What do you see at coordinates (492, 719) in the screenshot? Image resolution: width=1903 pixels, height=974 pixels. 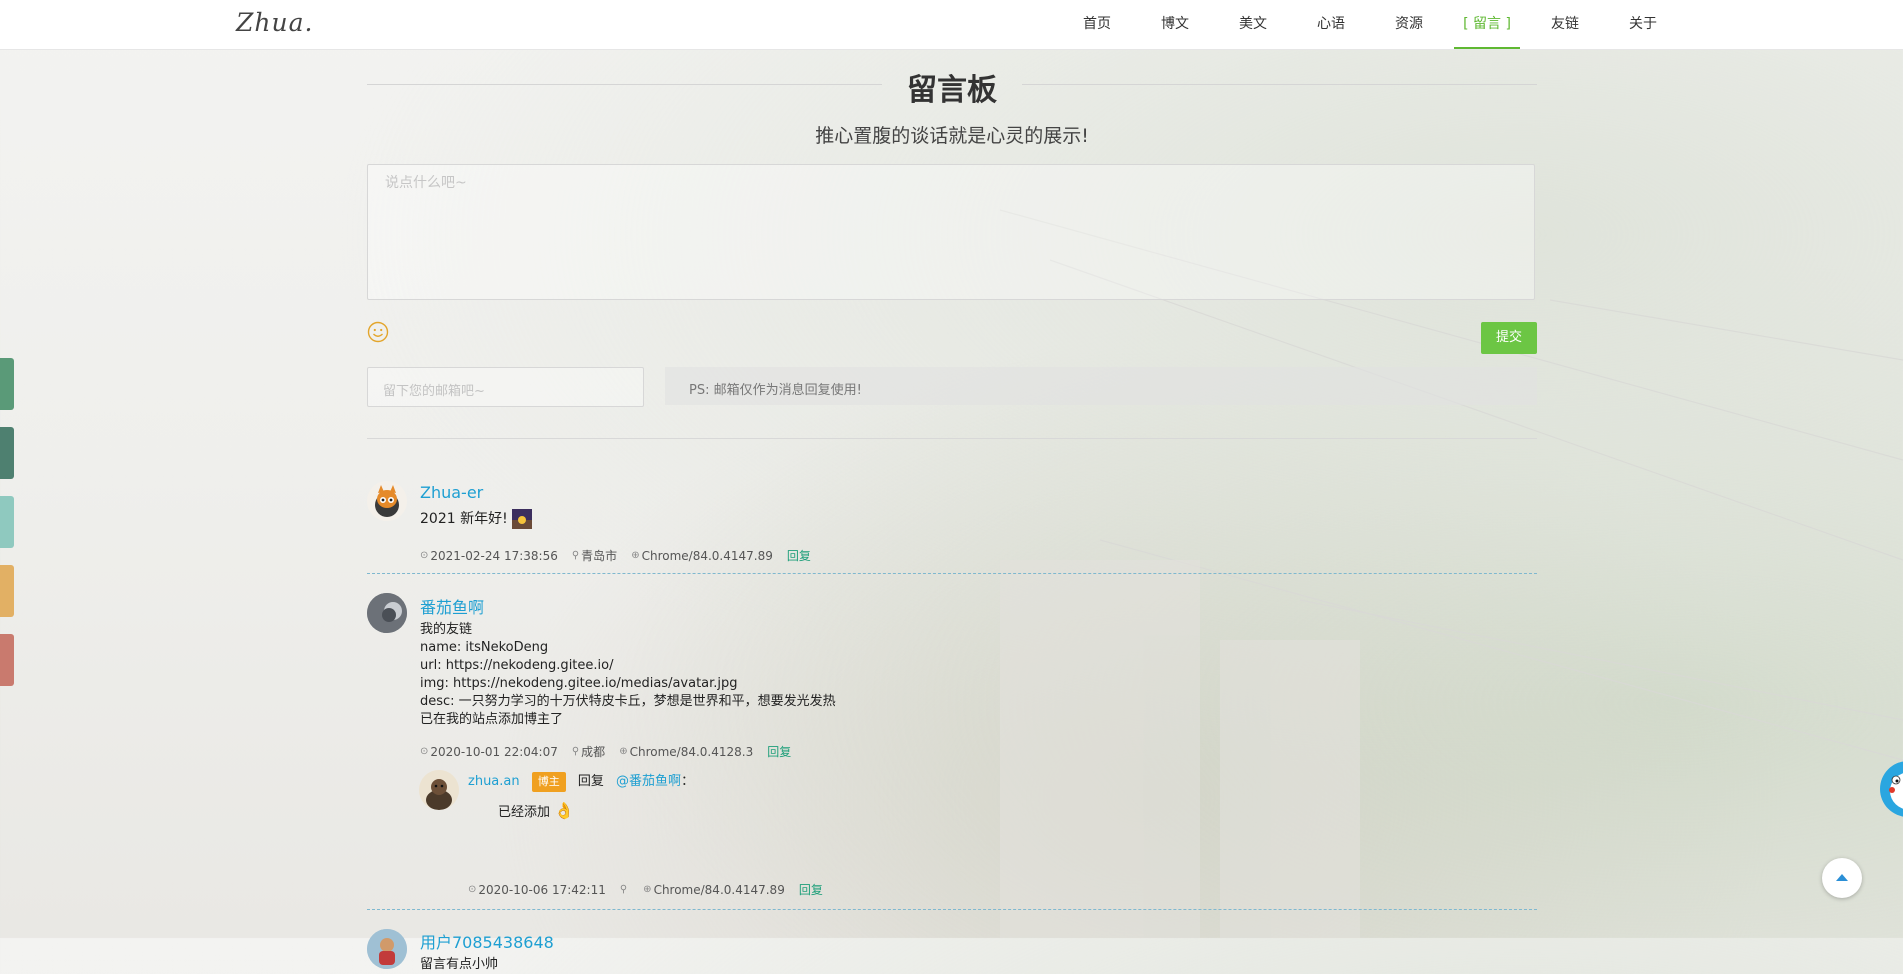 I see `comment-line: 已在我的站点添加博主了` at bounding box center [492, 719].